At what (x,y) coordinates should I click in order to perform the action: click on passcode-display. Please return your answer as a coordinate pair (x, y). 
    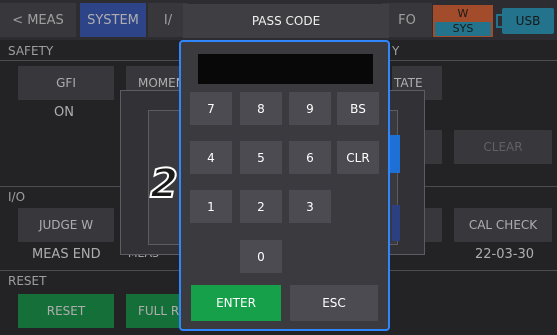
    Looking at the image, I should click on (285, 69).